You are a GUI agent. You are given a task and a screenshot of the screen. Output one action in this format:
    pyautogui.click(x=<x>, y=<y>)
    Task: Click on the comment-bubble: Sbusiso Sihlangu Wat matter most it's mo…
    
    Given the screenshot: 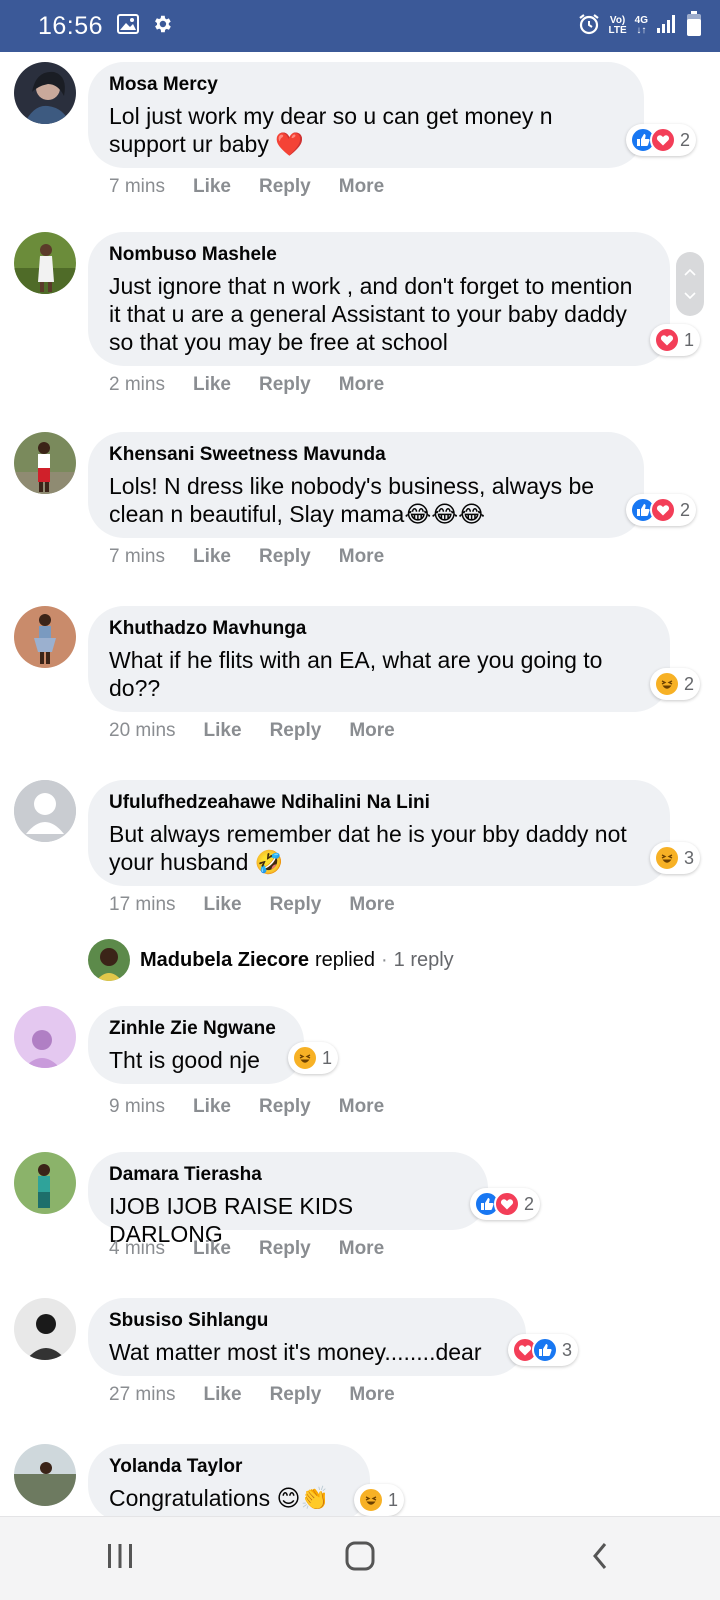 What is the action you would take?
    pyautogui.click(x=307, y=1337)
    